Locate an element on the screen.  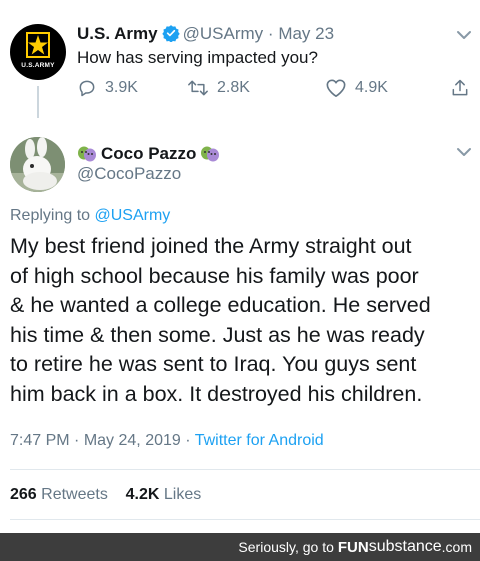
tweet-time: 7:47 PM is located at coordinates (40, 440).